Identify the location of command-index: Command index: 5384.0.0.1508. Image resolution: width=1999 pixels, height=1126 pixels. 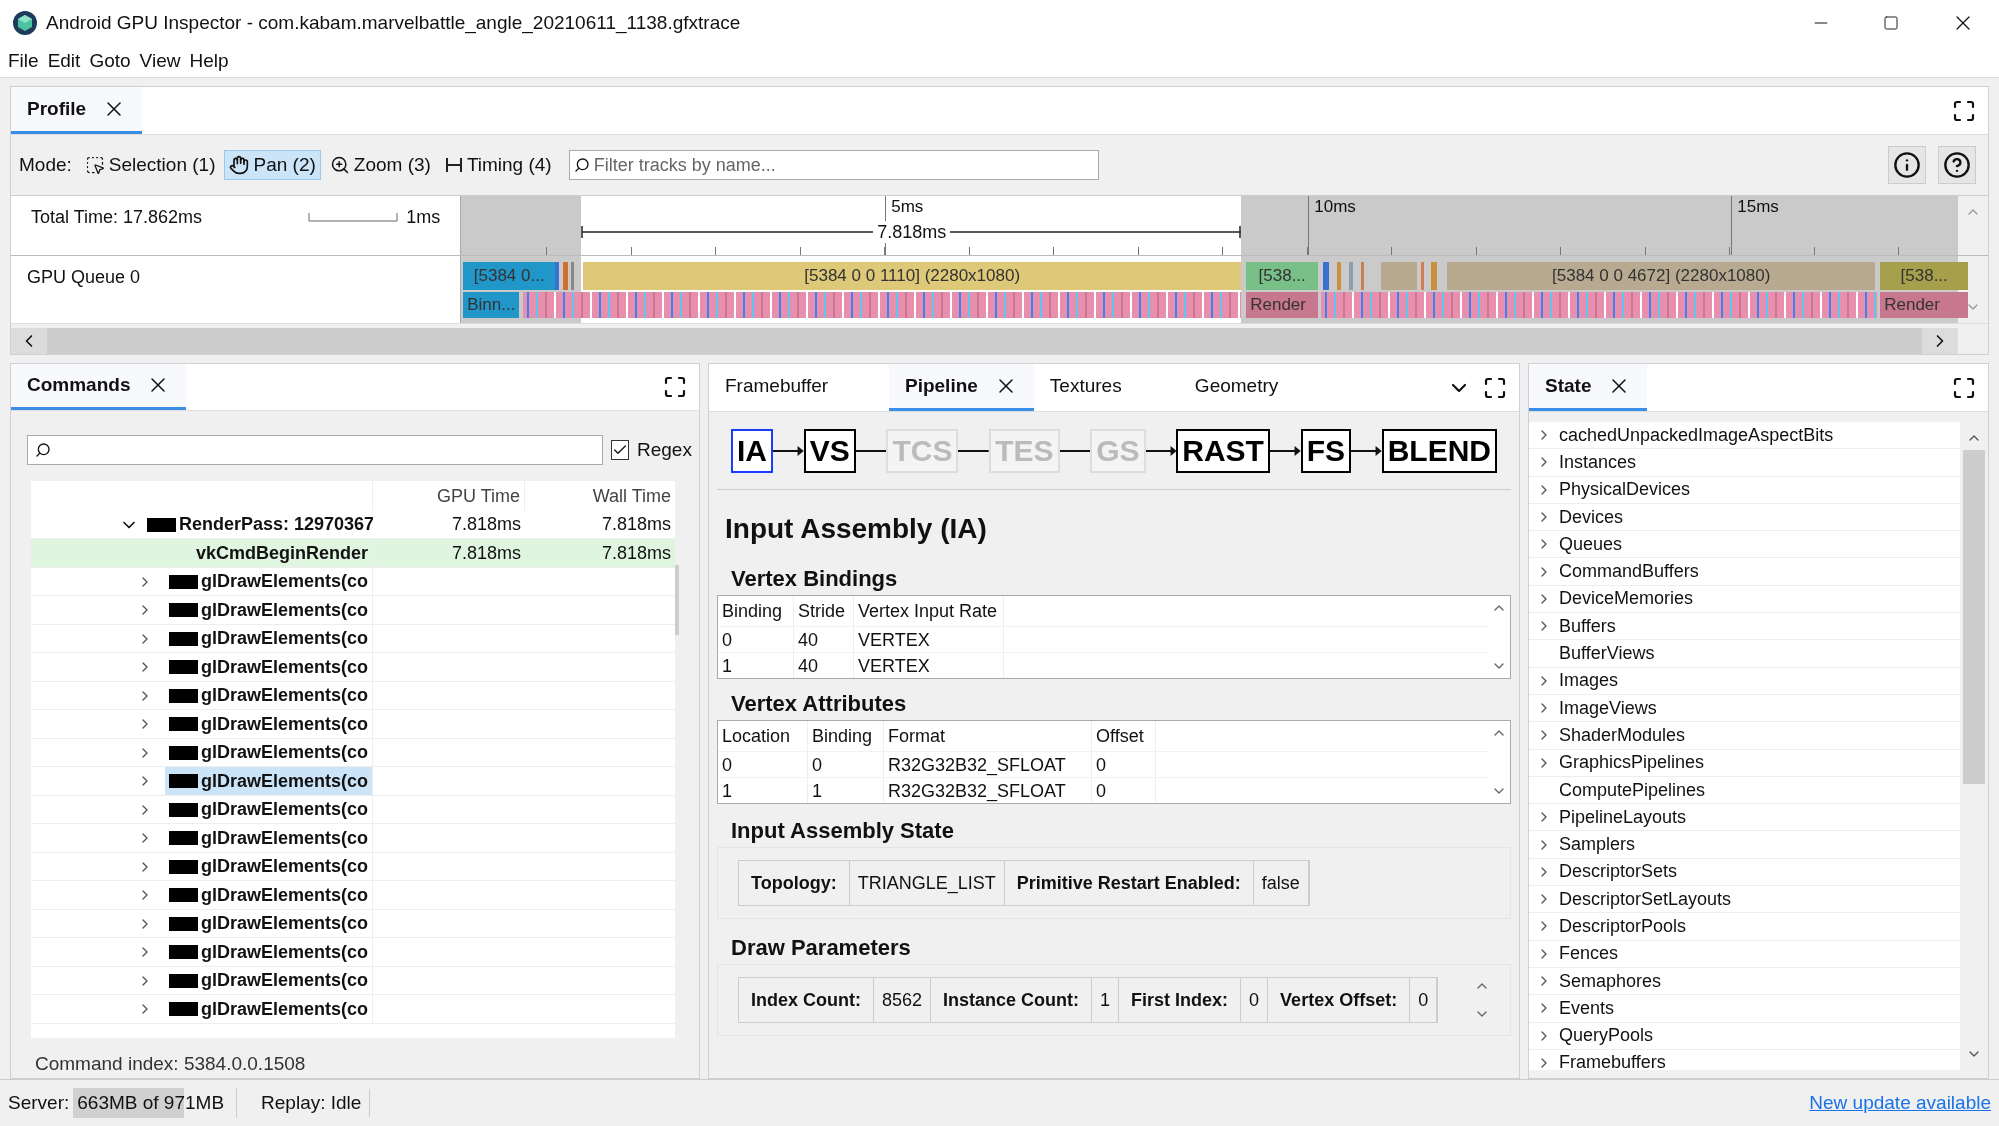
(170, 1063).